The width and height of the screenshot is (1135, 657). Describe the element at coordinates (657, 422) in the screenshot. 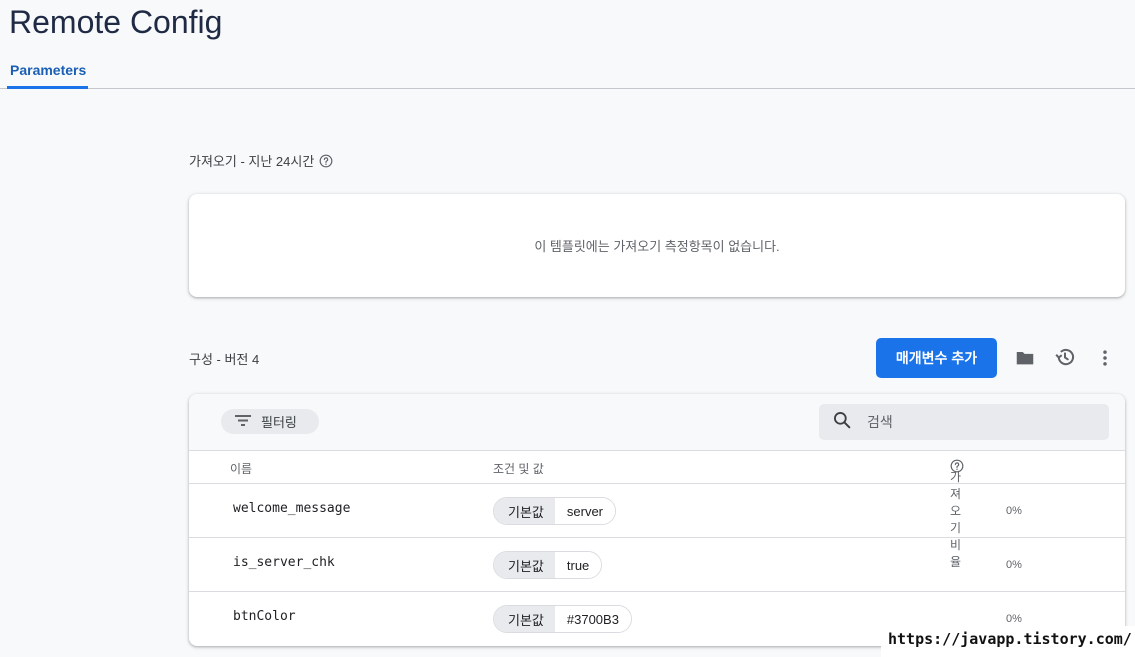

I see `table-toolbar: 필터링` at that location.